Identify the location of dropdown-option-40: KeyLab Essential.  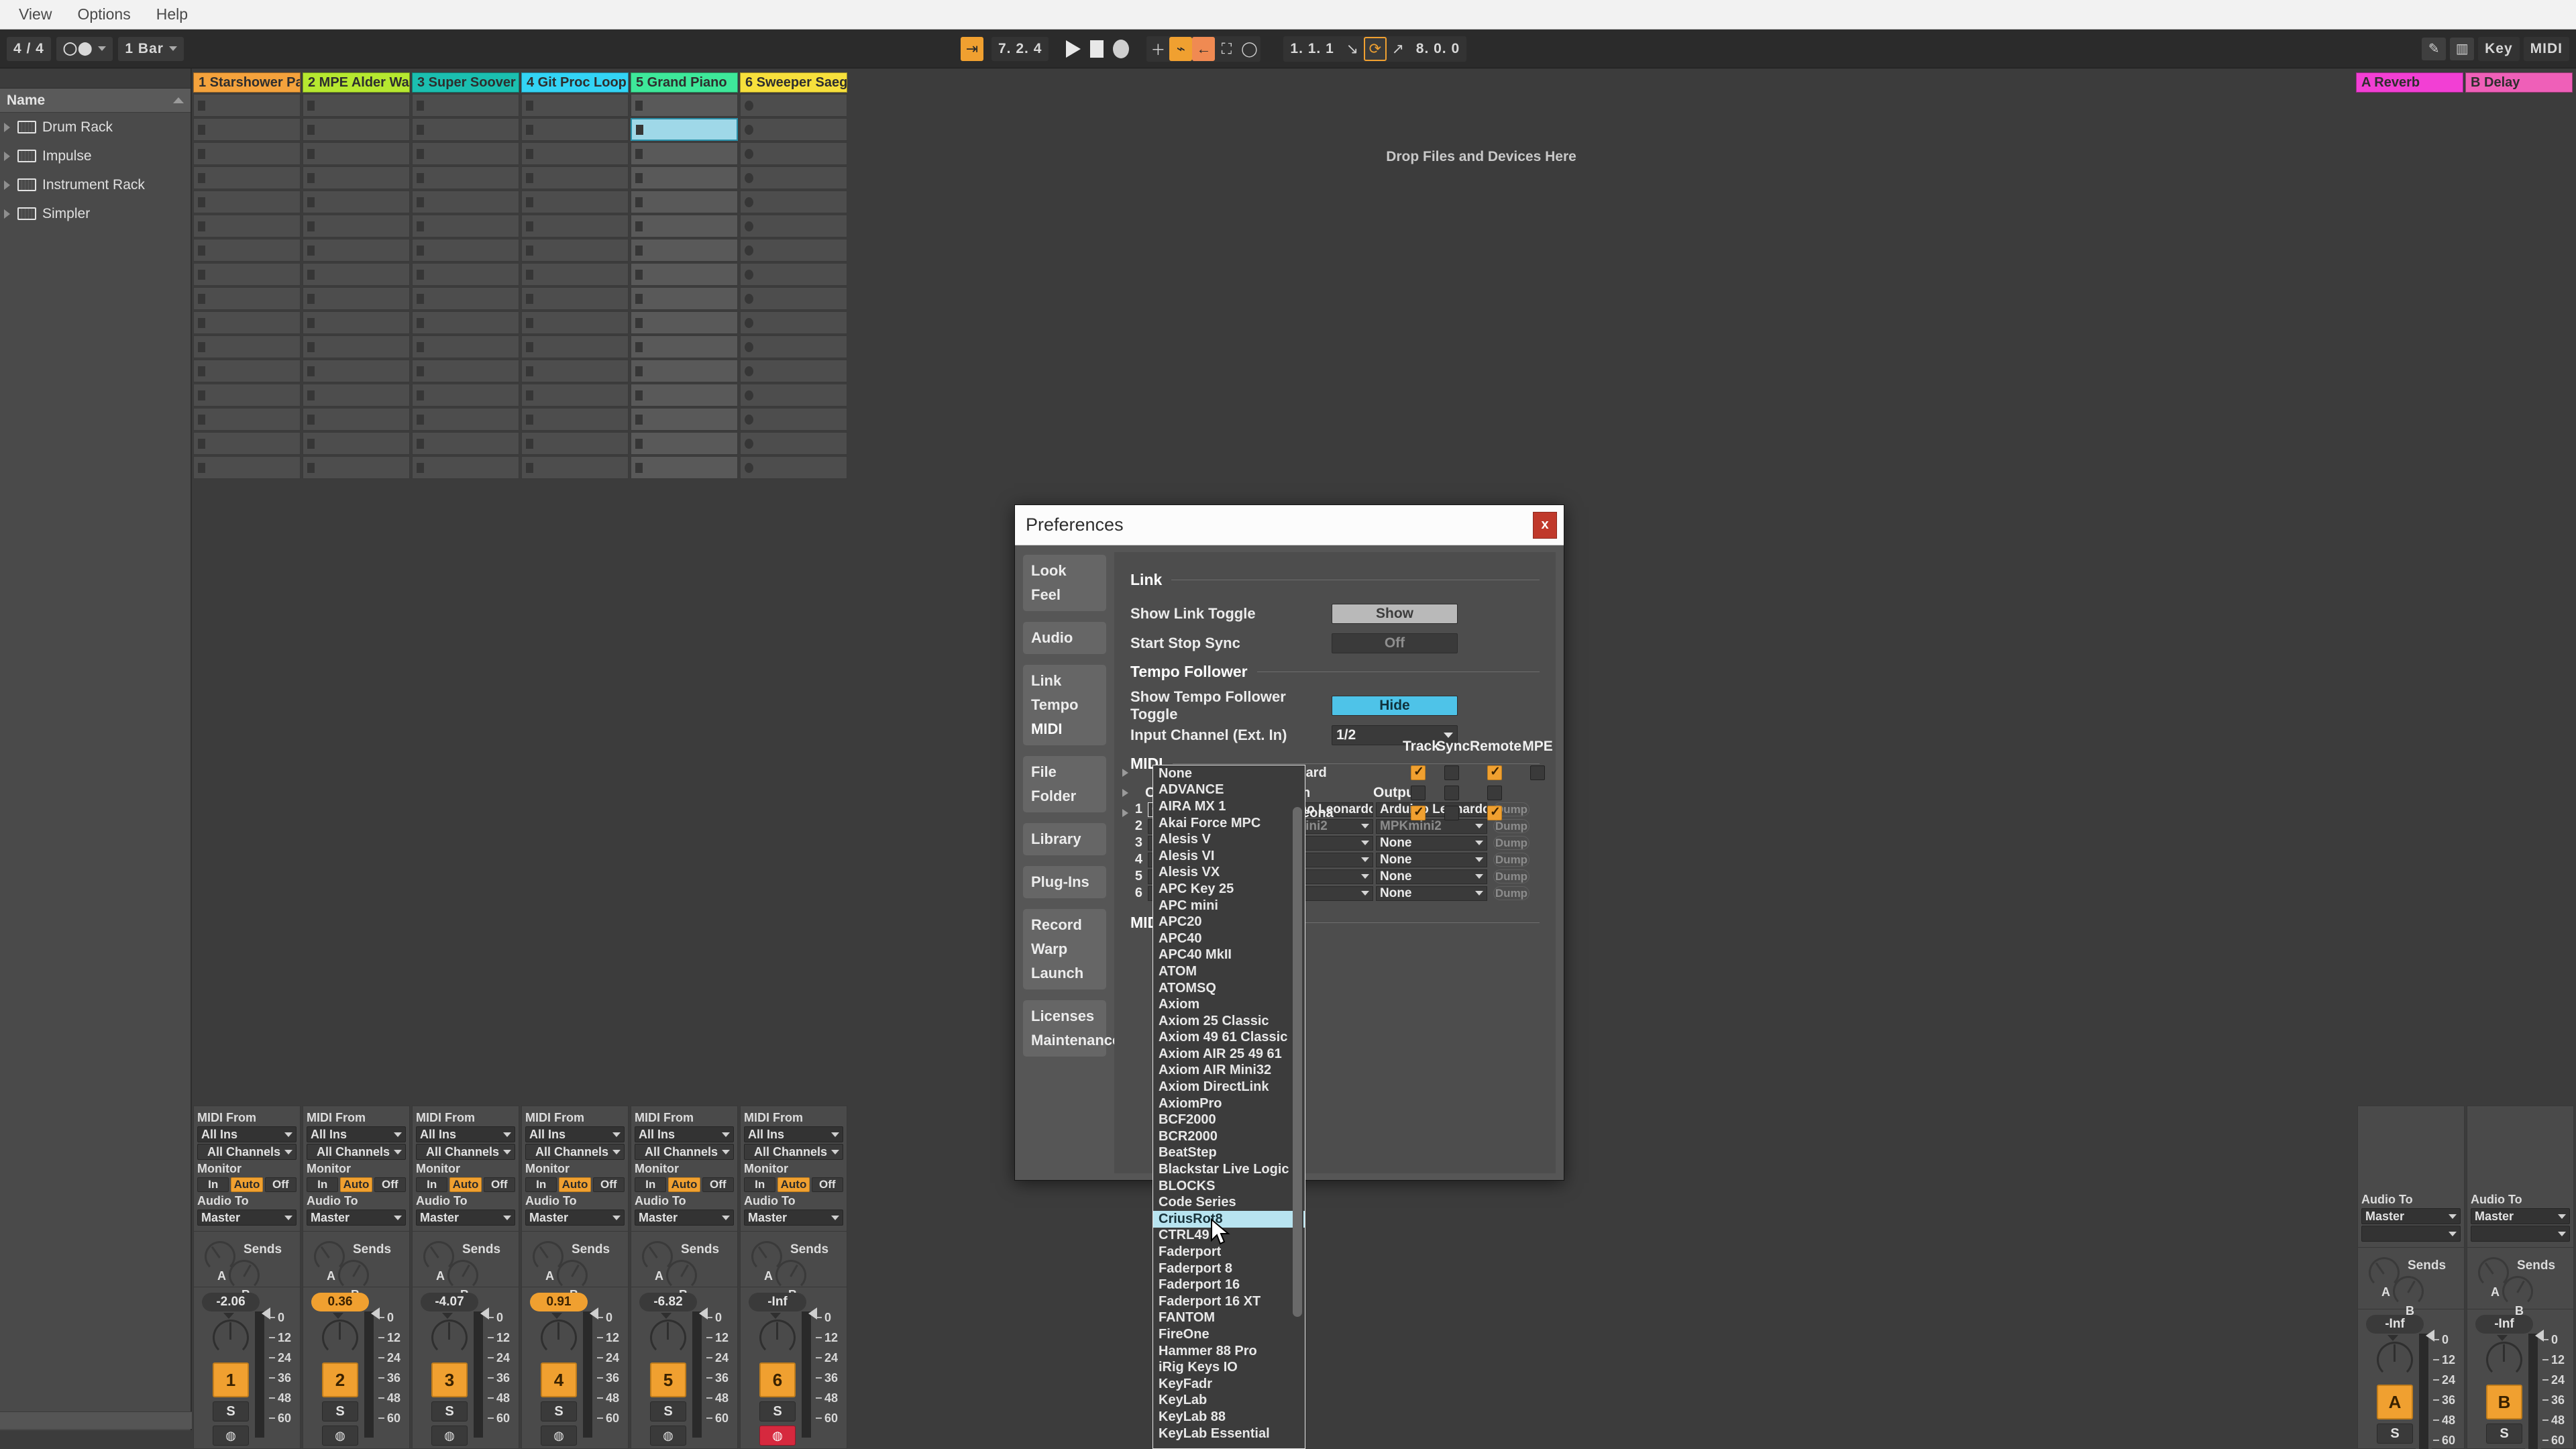
(1229, 1434).